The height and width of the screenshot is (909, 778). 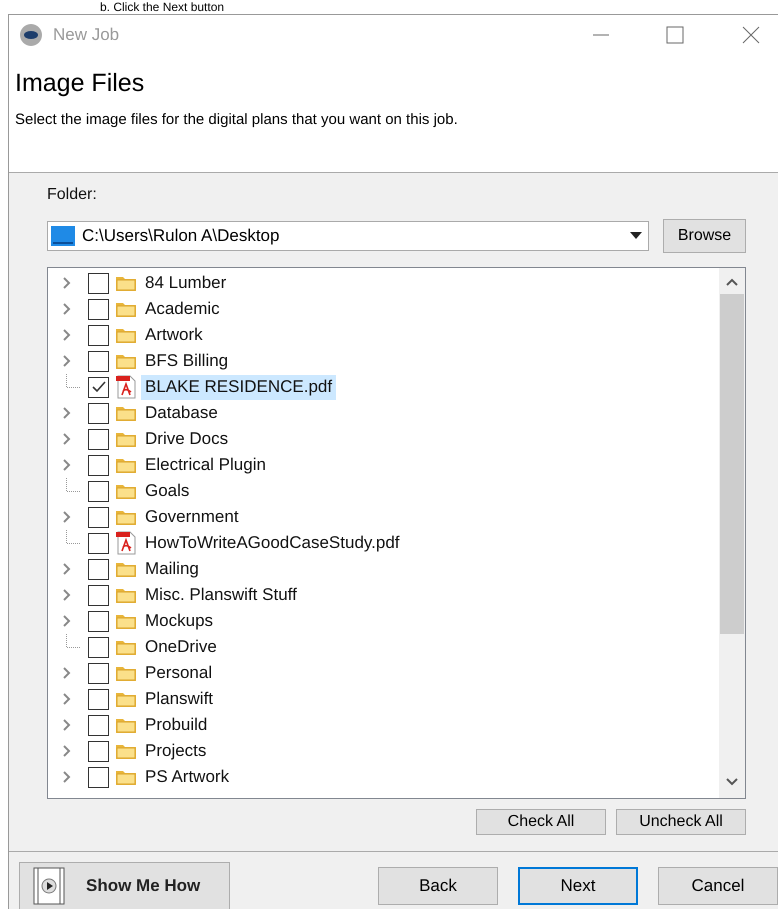 What do you see at coordinates (179, 699) in the screenshot?
I see `tree-item: Planswift` at bounding box center [179, 699].